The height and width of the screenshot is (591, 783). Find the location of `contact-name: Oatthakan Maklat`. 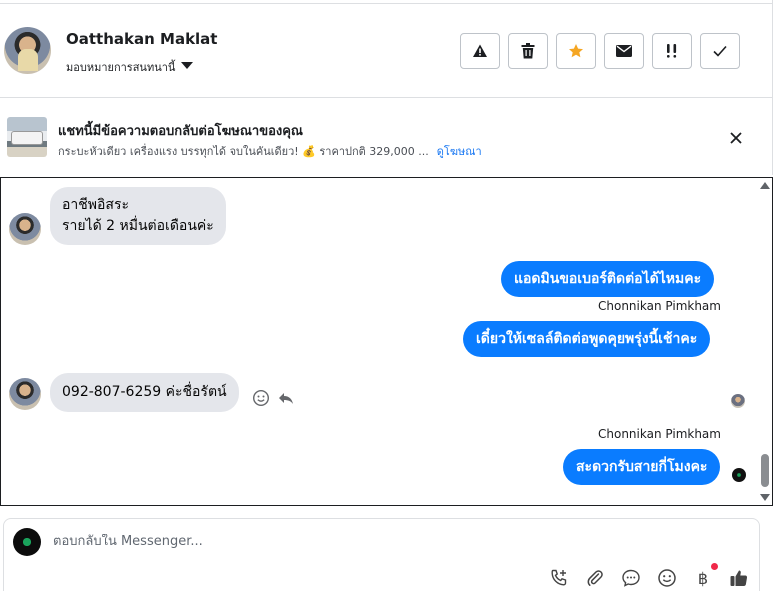

contact-name: Oatthakan Maklat is located at coordinates (141, 39).